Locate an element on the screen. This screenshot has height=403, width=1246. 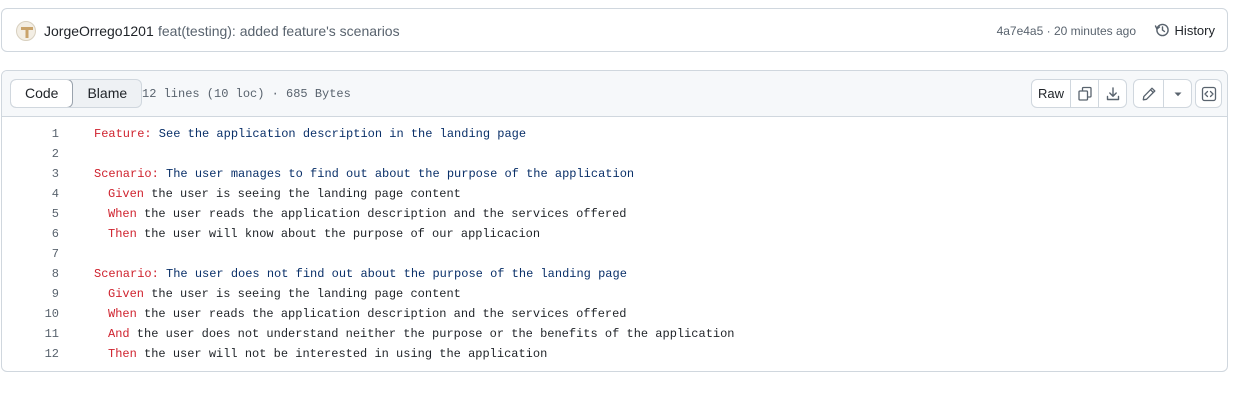
edit-file-button is located at coordinates (1149, 93).